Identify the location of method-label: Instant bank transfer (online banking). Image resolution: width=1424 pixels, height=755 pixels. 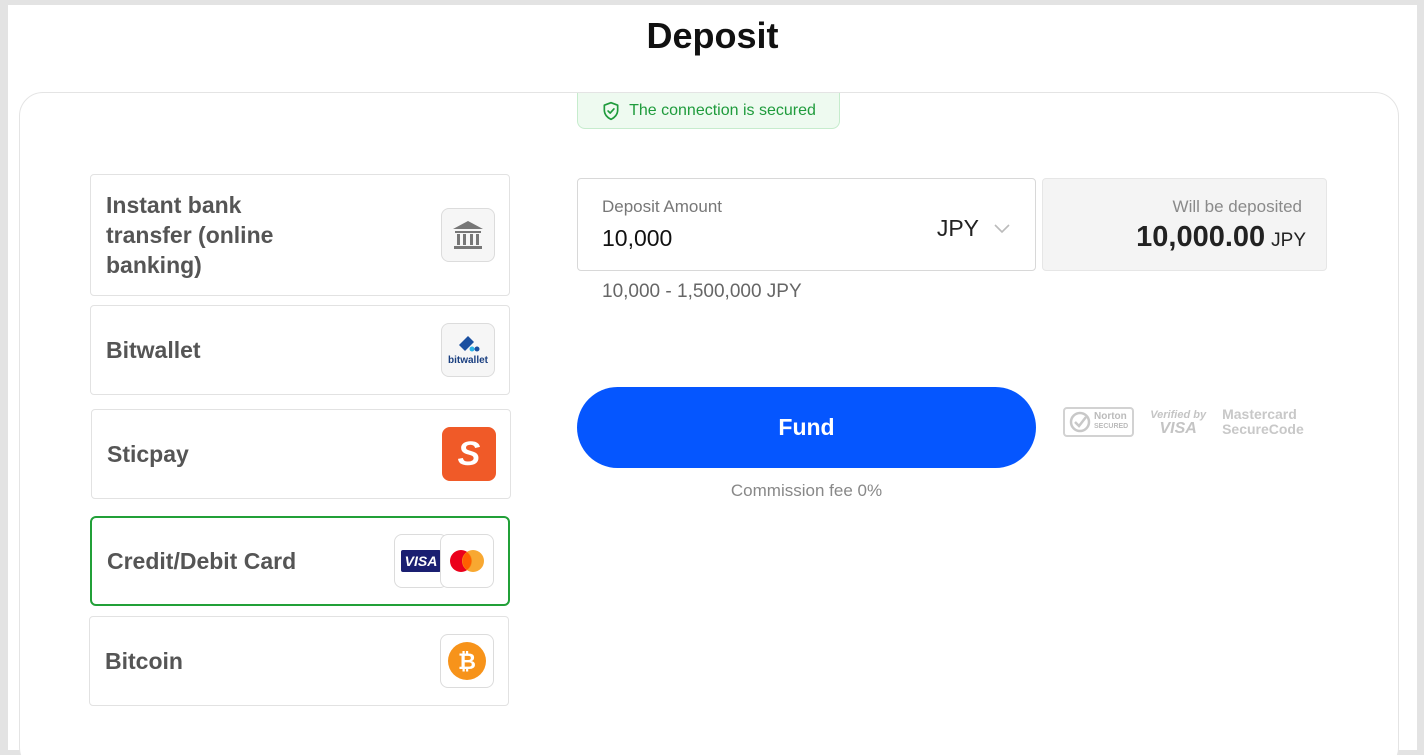
(190, 235).